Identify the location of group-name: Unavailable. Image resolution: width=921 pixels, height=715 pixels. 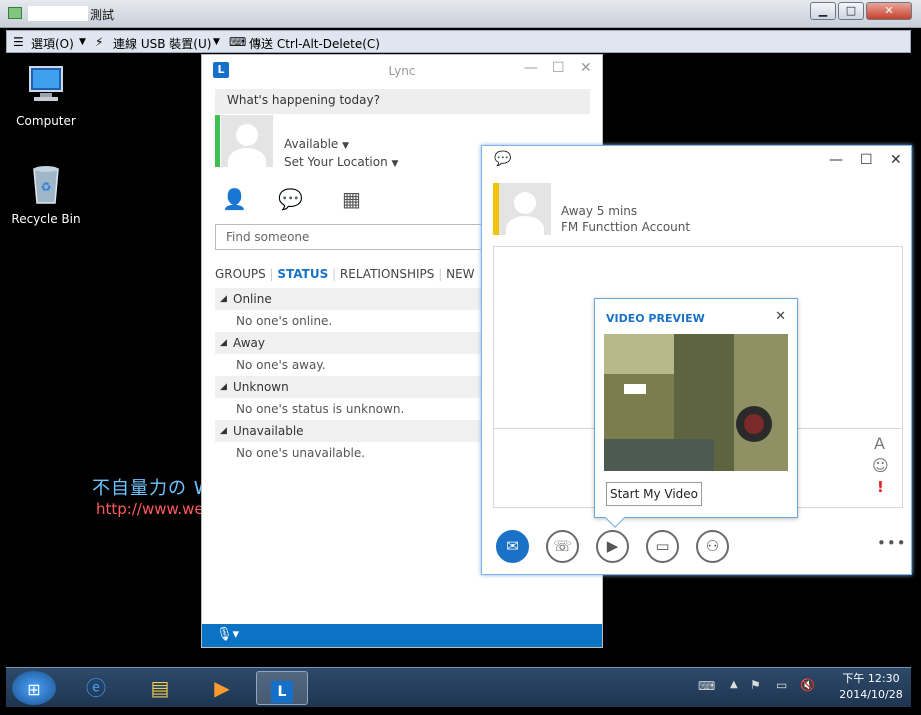
(268, 431).